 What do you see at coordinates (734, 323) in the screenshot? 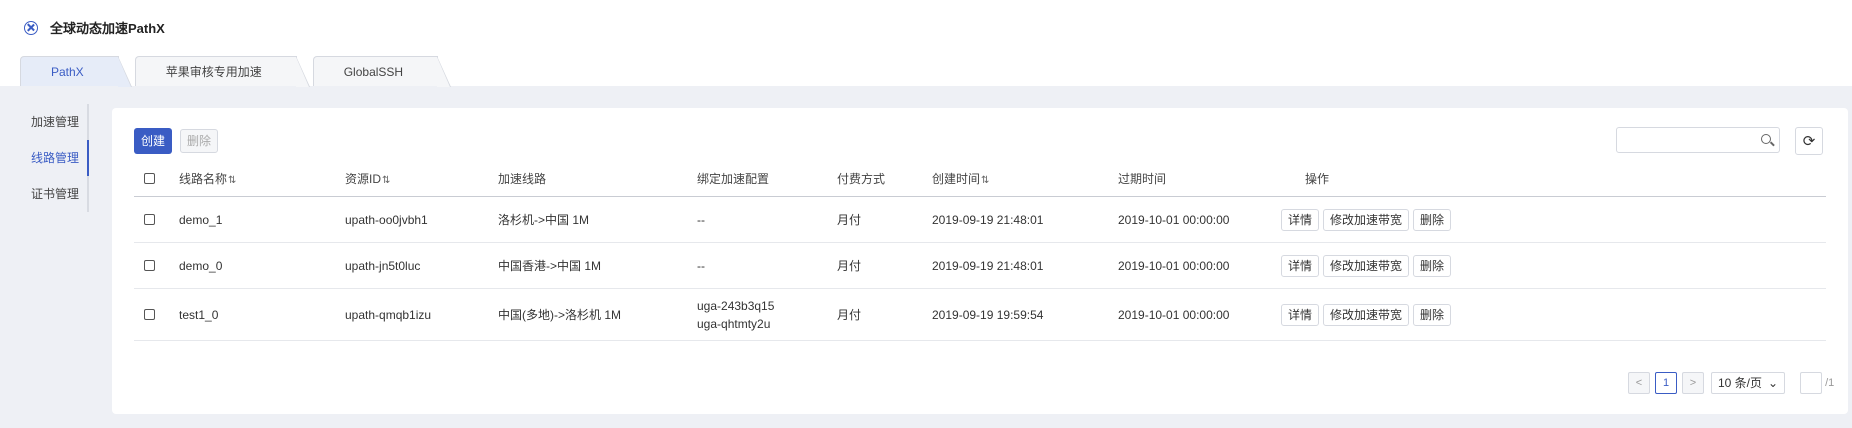
I see `bound-config-item: uga-qhtmty2u` at bounding box center [734, 323].